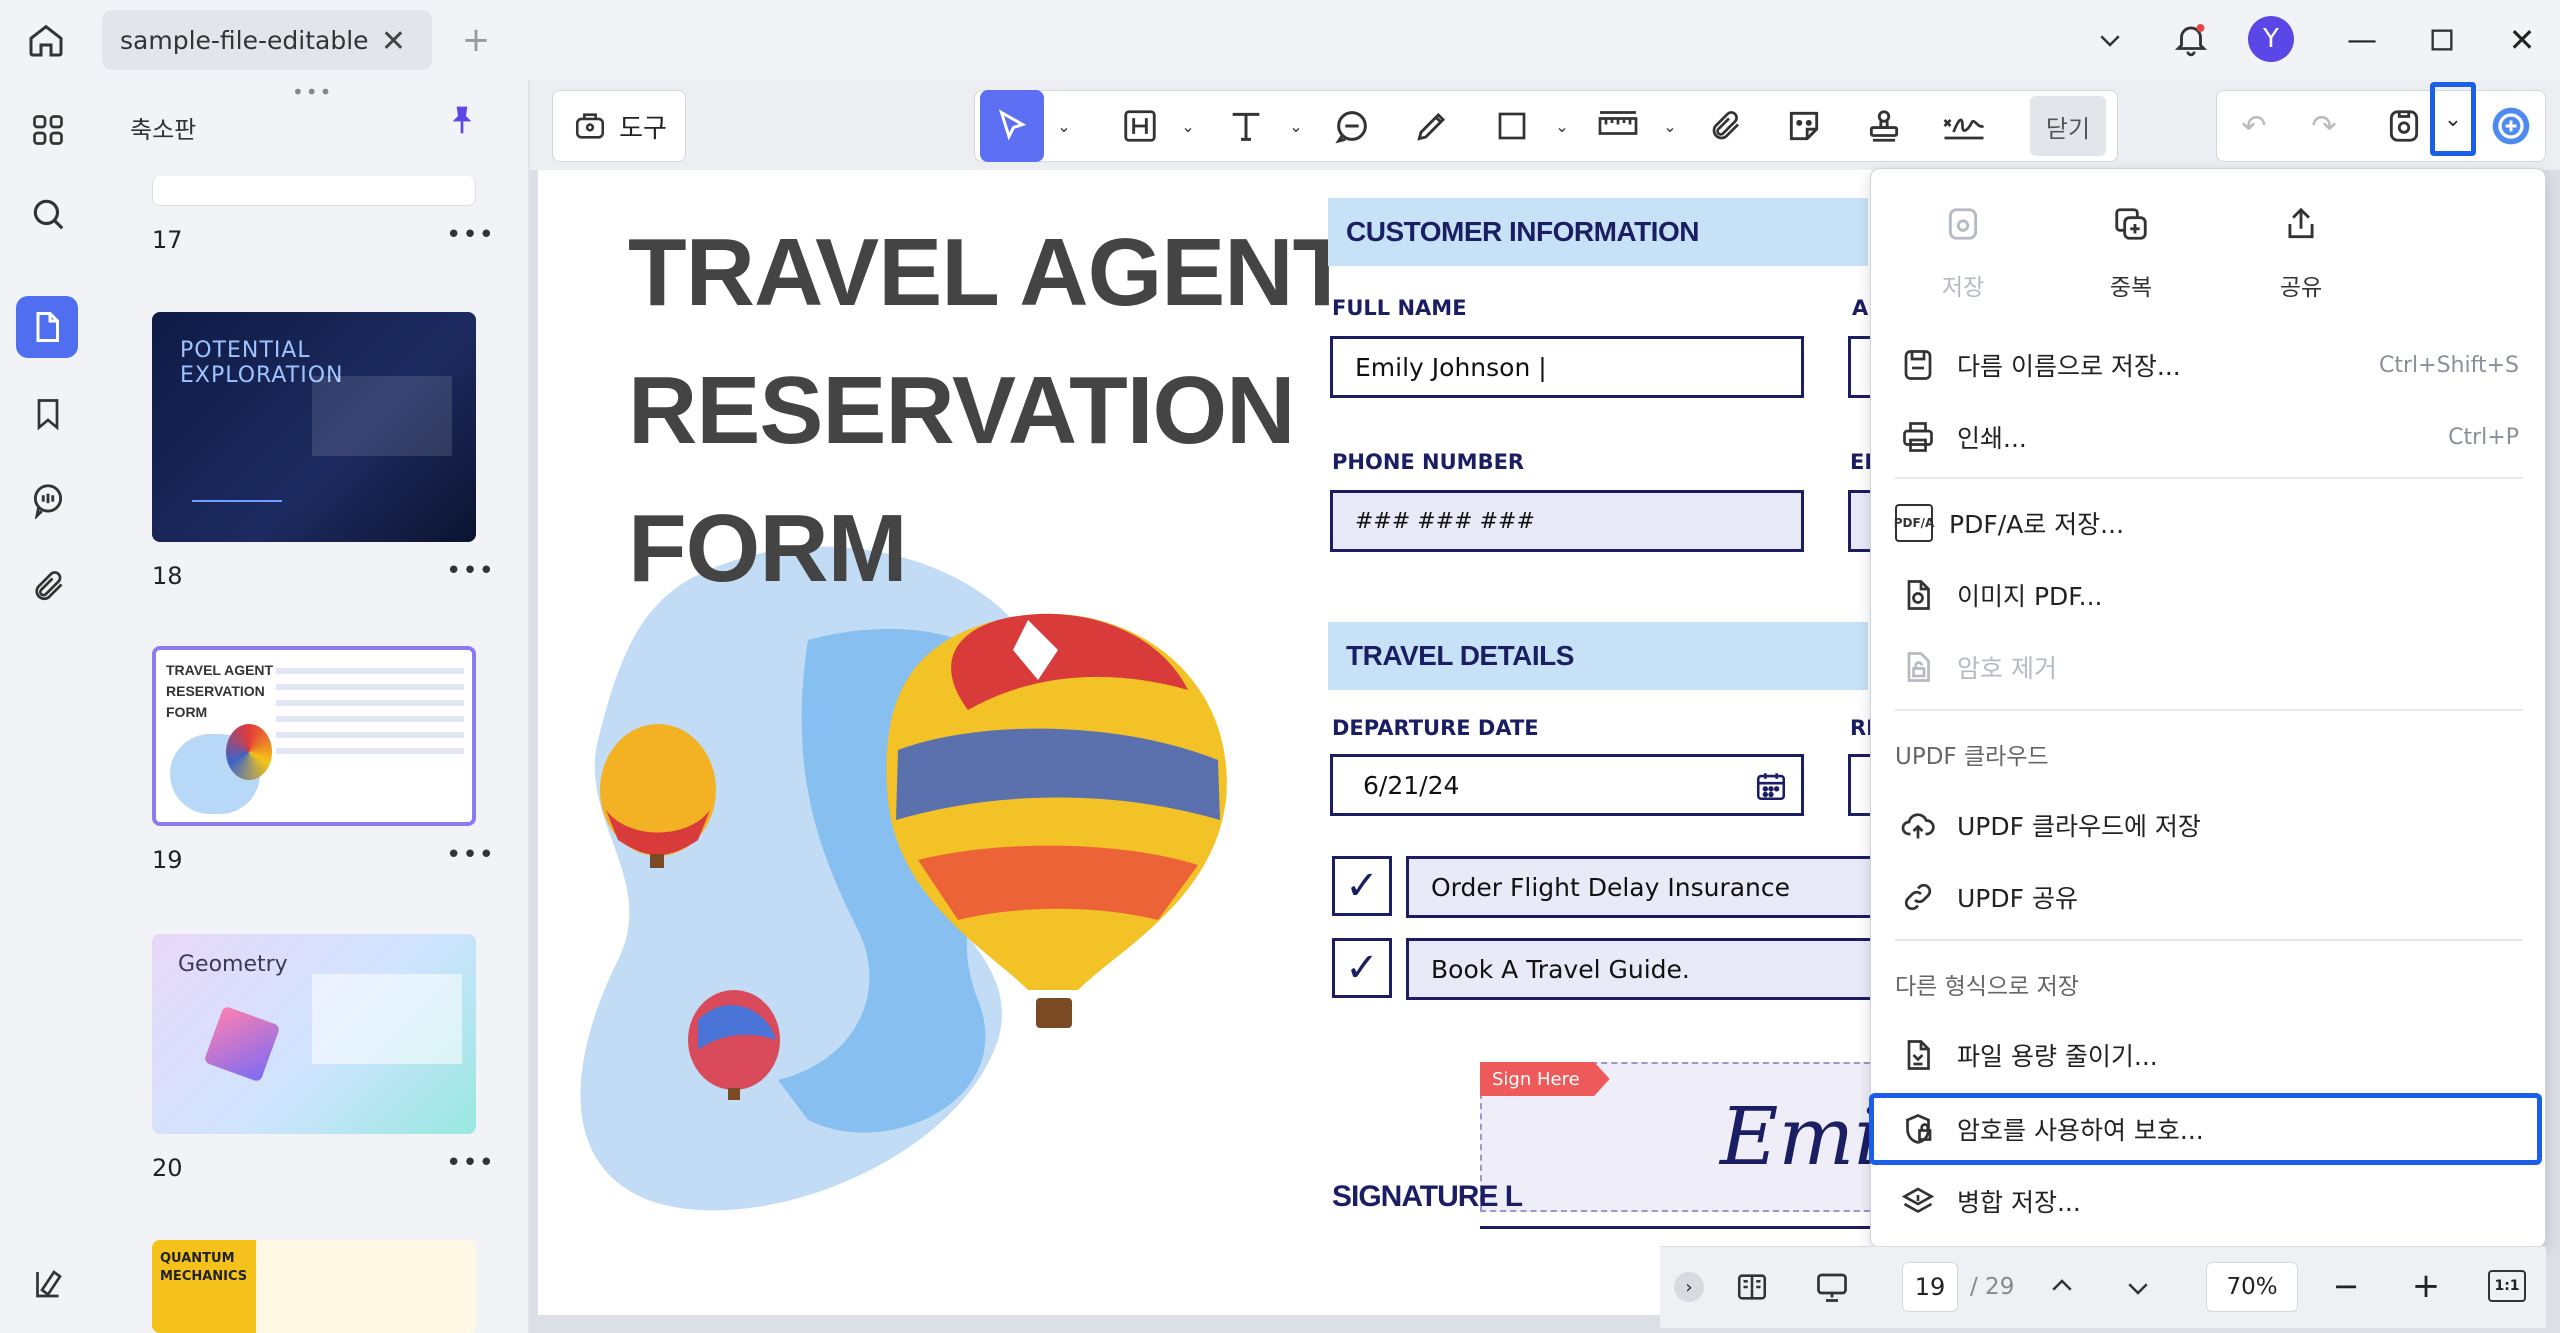  Describe the element at coordinates (312, 92) in the screenshot. I see `drag-handle-icon: •••` at that location.